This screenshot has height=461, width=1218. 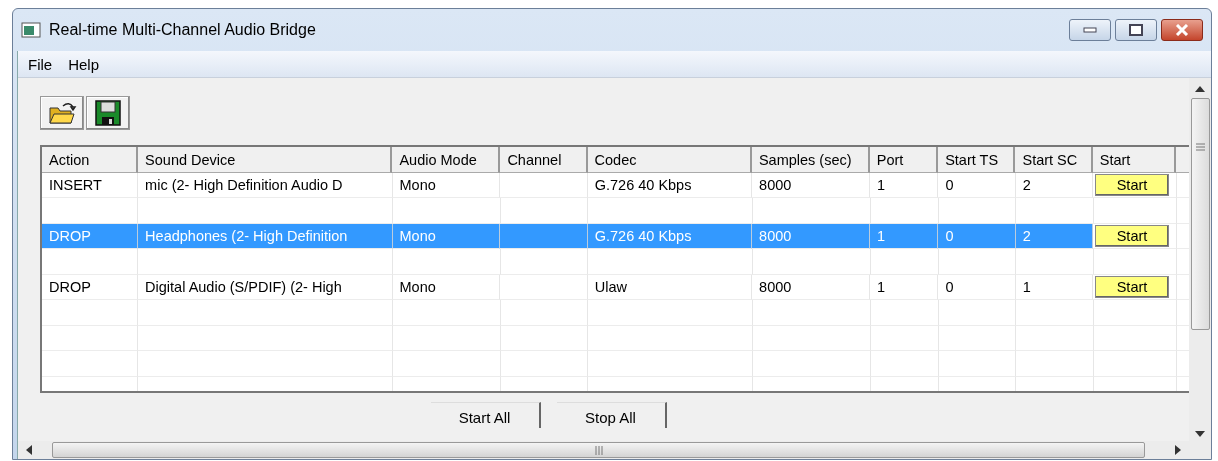 What do you see at coordinates (90, 185) in the screenshot?
I see `table-cell: INSERT` at bounding box center [90, 185].